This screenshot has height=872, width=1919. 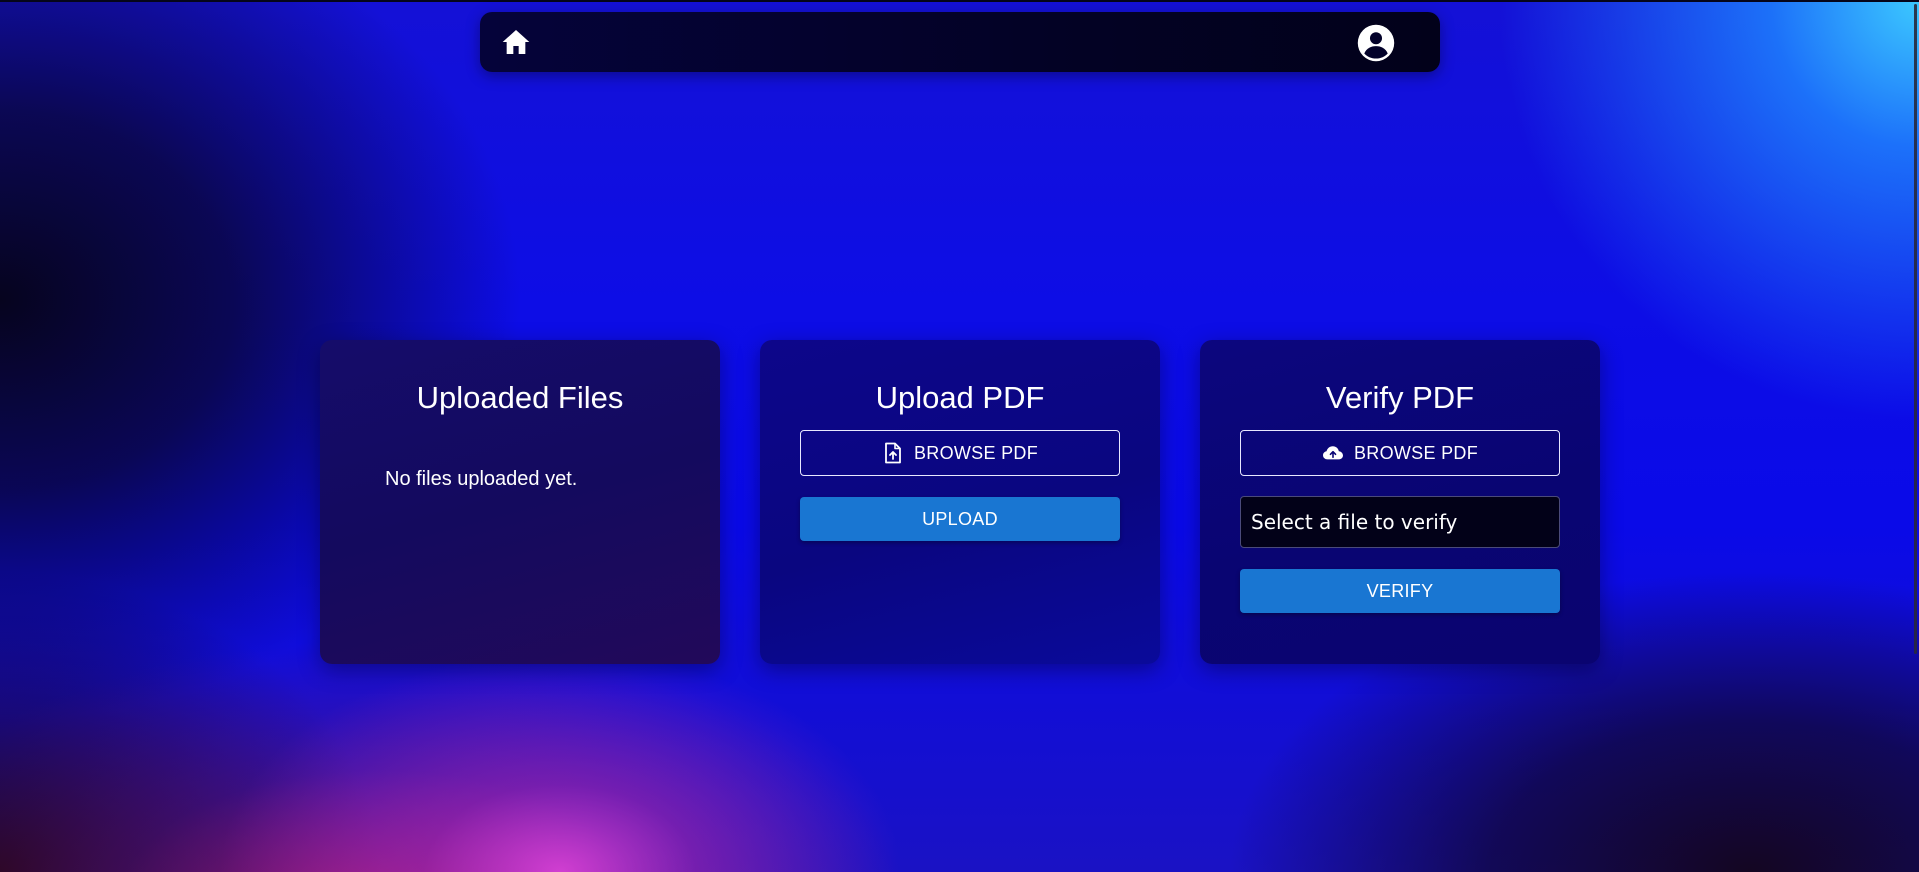 I want to click on verify-file-select: Select a file to verify, so click(x=1400, y=522).